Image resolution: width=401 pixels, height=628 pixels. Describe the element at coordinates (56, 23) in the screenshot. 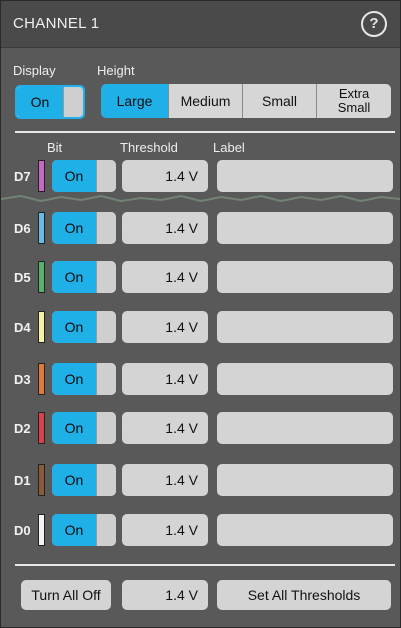

I see `panel-title: CHANNEL 1` at that location.